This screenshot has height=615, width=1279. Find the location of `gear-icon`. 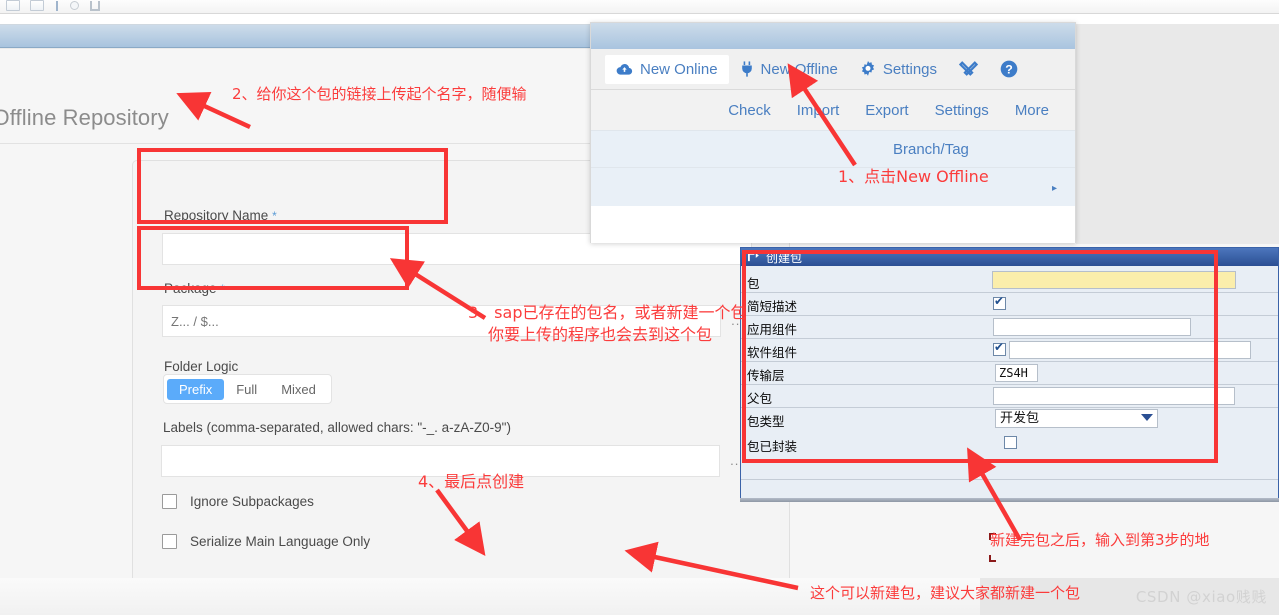

gear-icon is located at coordinates (867, 68).